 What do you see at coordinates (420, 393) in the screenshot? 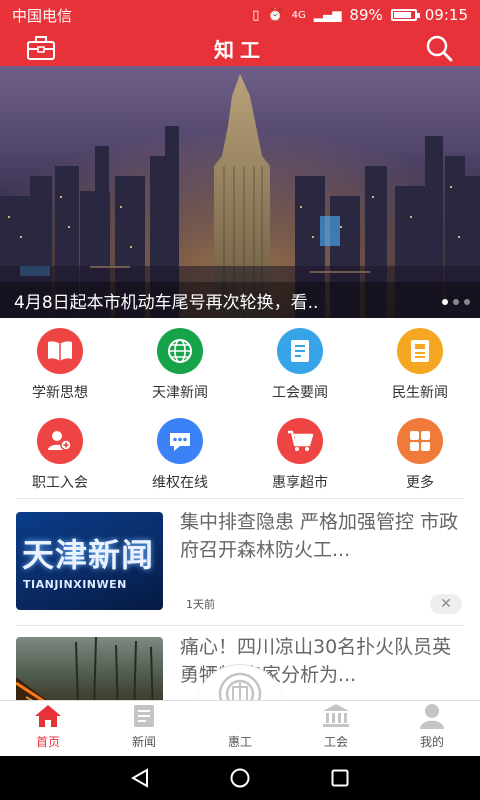
I see `shortcut-label: 民生新闻` at bounding box center [420, 393].